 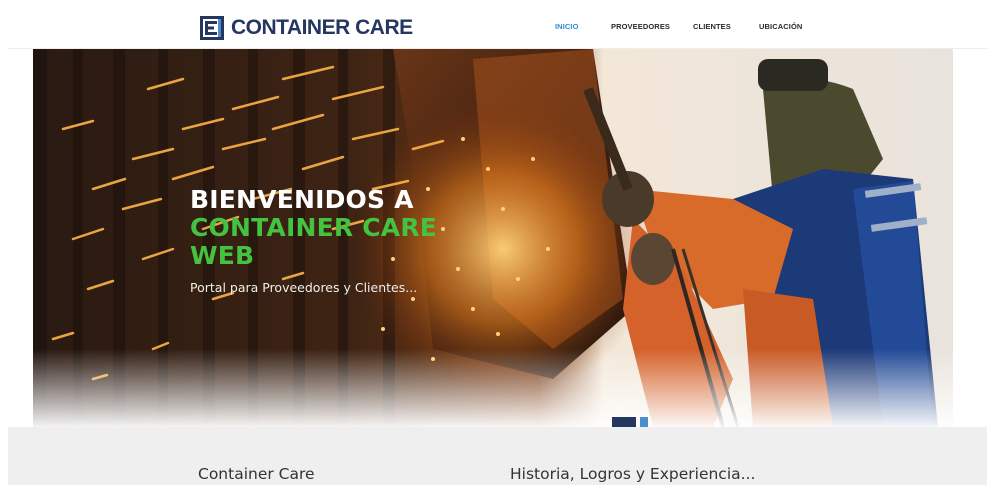 I want to click on hero-title-line2: CONTAINER CARE, so click(x=314, y=227).